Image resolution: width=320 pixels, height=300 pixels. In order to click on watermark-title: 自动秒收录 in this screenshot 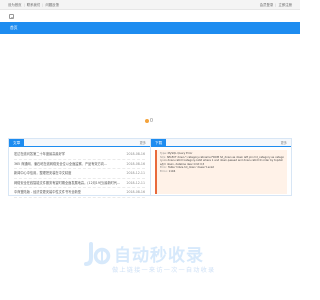, I will do `click(159, 256)`.